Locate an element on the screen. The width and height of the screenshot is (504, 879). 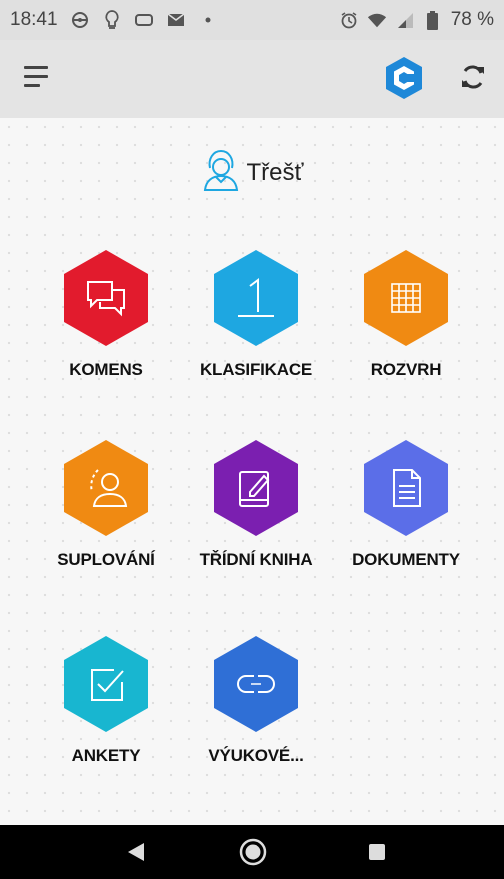
signal-icon is located at coordinates (405, 20).